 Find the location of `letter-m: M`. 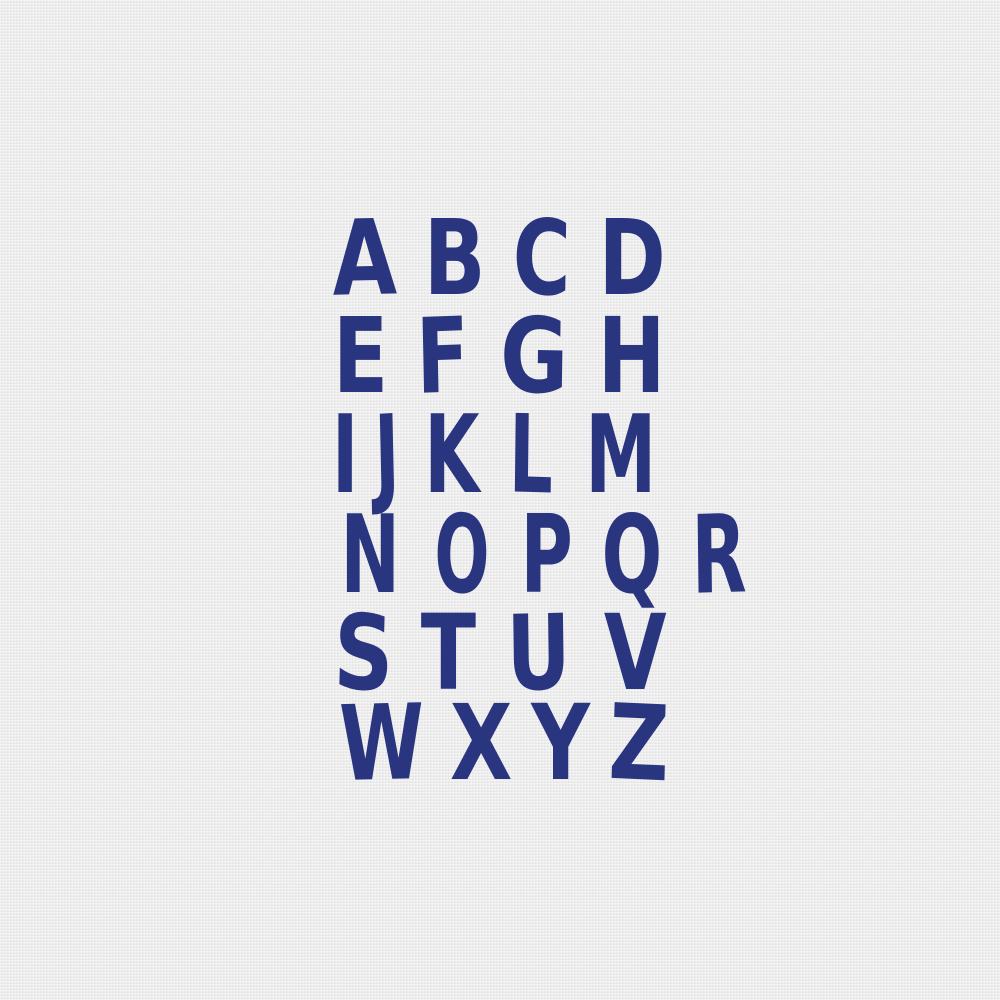

letter-m: M is located at coordinates (621, 455).